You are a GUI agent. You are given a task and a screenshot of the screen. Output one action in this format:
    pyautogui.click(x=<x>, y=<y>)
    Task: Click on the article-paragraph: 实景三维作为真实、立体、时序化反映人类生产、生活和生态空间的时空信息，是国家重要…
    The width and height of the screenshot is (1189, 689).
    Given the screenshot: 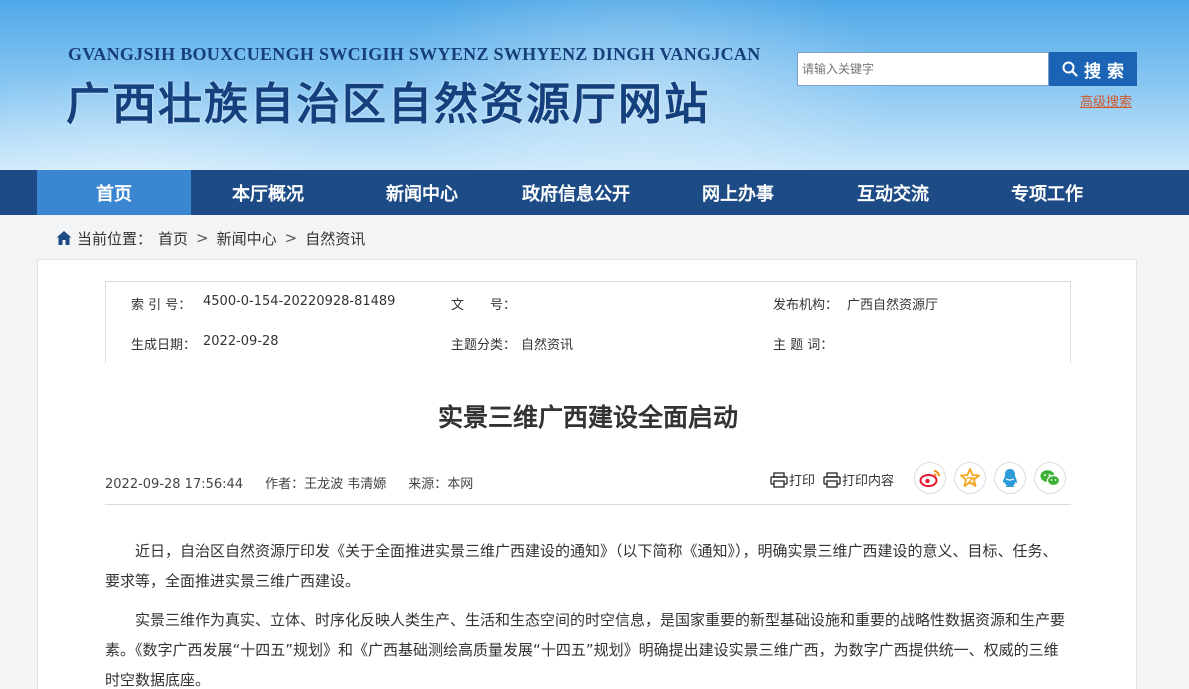 What is the action you would take?
    pyautogui.click(x=585, y=650)
    